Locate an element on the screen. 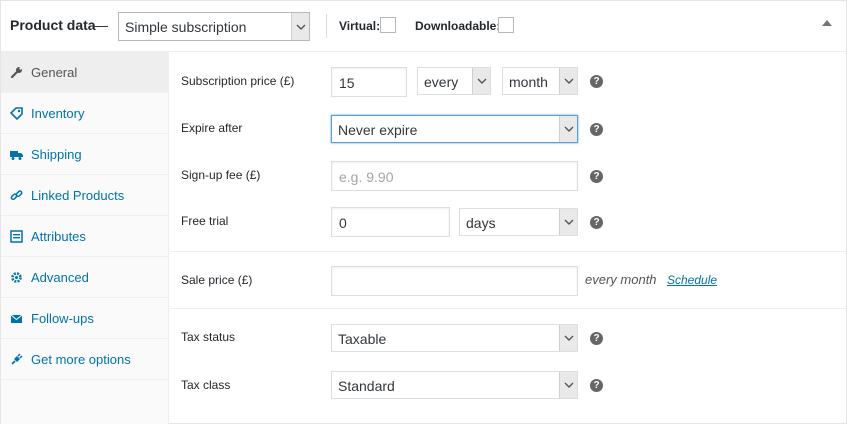  tab-shipping: Shipping is located at coordinates (84, 154).